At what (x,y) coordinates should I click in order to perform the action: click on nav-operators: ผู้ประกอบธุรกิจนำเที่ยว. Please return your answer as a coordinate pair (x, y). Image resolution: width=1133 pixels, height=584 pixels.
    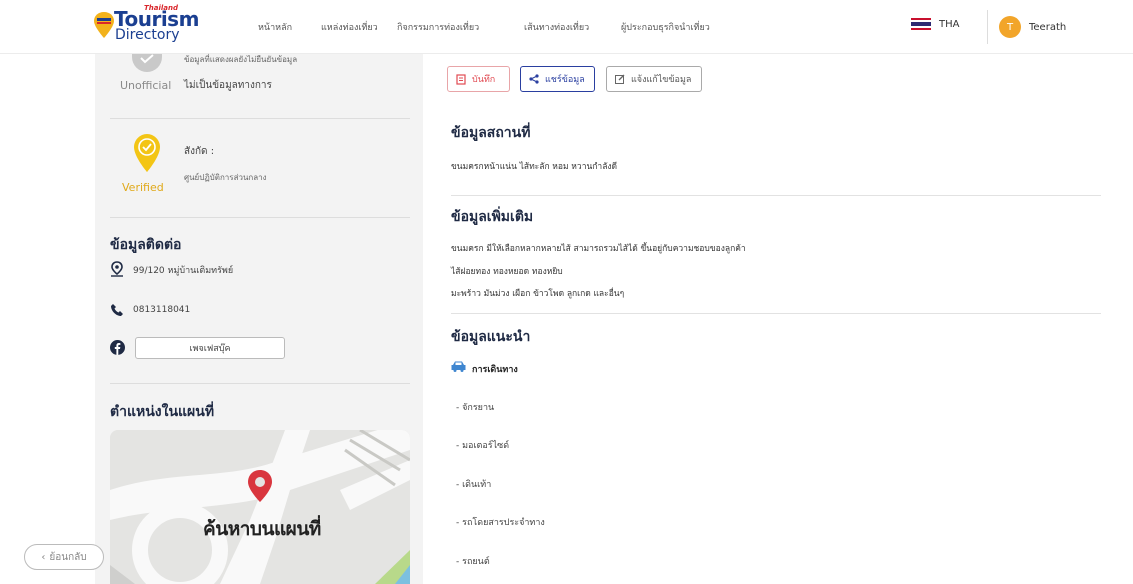
    Looking at the image, I should click on (665, 27).